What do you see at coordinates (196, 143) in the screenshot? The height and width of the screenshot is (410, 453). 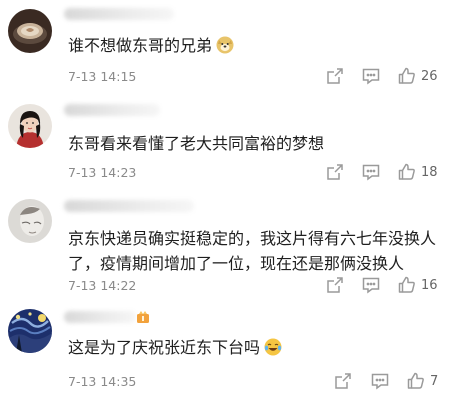 I see `comment-text: 东哥看来看懂了老大共同富裕的梦想` at bounding box center [196, 143].